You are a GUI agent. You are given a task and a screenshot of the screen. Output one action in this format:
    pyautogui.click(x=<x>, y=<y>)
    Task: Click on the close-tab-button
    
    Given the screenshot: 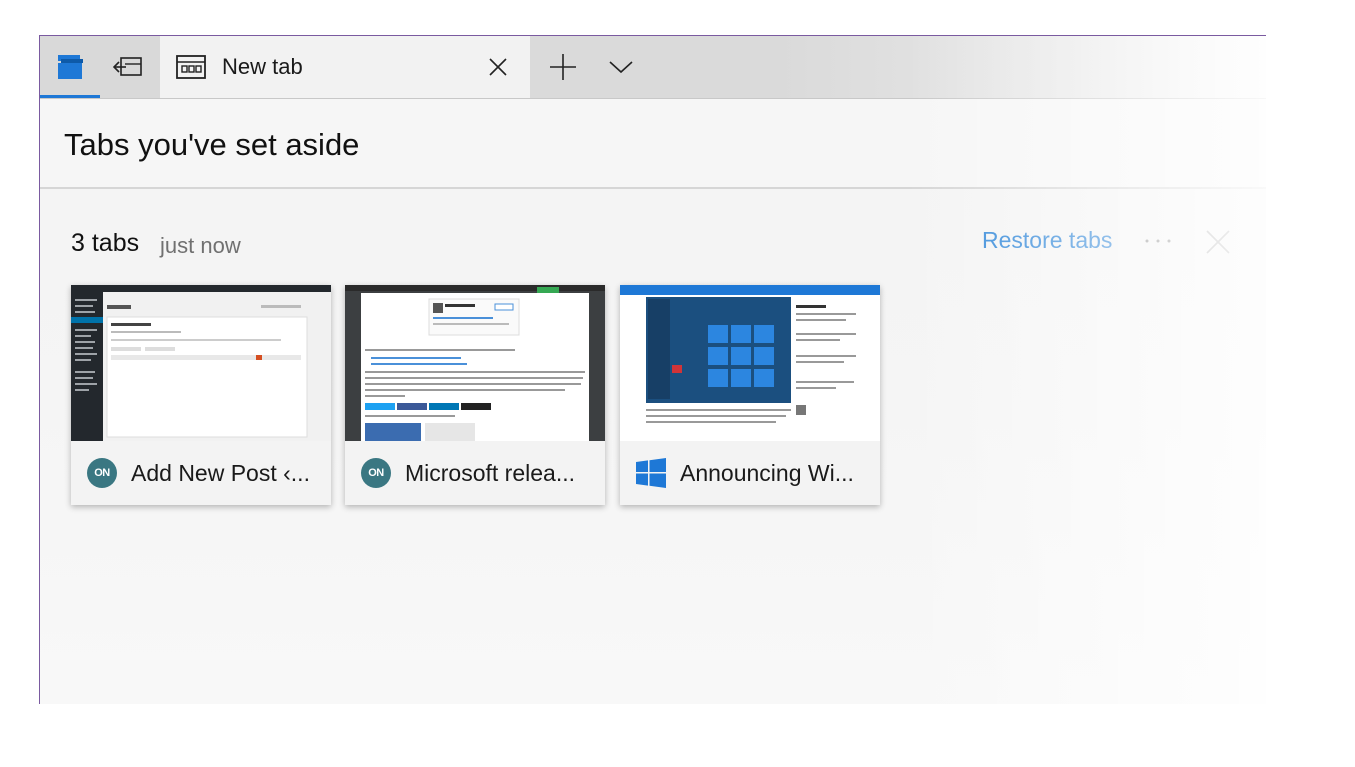 What is the action you would take?
    pyautogui.click(x=498, y=67)
    